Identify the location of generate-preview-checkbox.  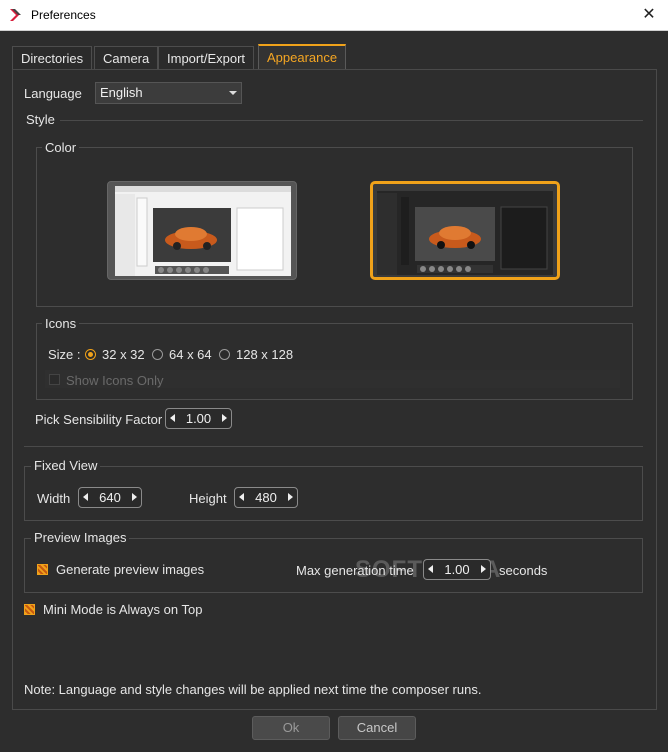
(42, 569).